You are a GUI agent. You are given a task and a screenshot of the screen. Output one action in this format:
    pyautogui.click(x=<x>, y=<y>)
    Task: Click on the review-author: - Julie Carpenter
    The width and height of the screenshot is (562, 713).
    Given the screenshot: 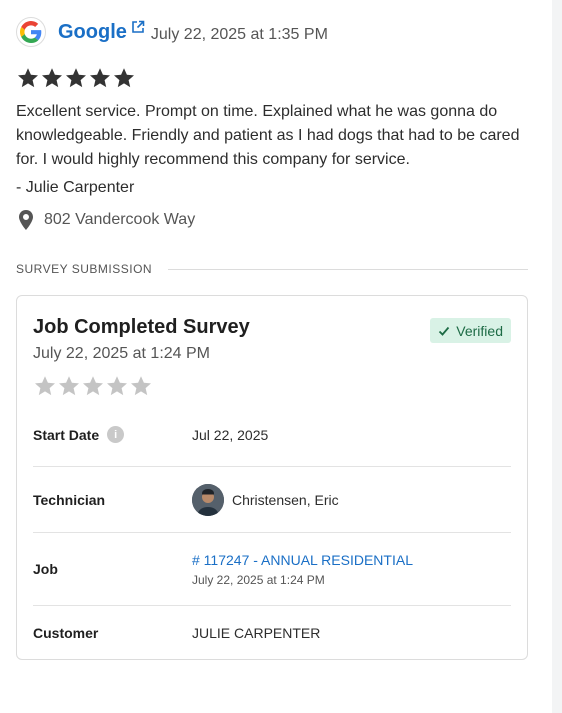 What is the action you would take?
    pyautogui.click(x=75, y=187)
    